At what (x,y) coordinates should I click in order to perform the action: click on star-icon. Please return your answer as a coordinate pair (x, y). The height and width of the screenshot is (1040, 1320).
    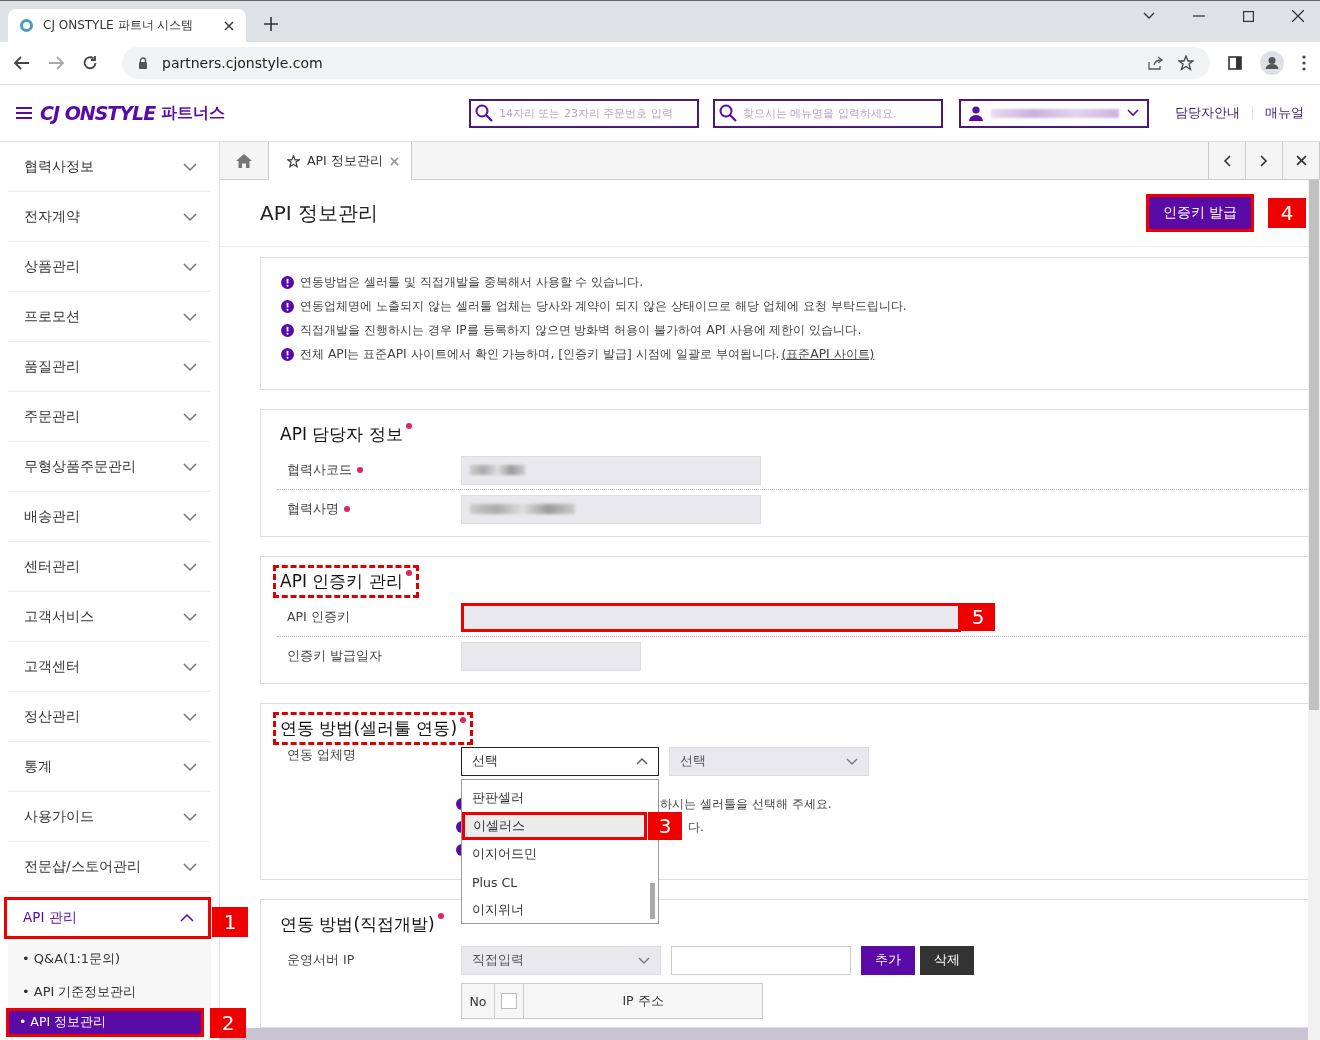
    Looking at the image, I should click on (1186, 63).